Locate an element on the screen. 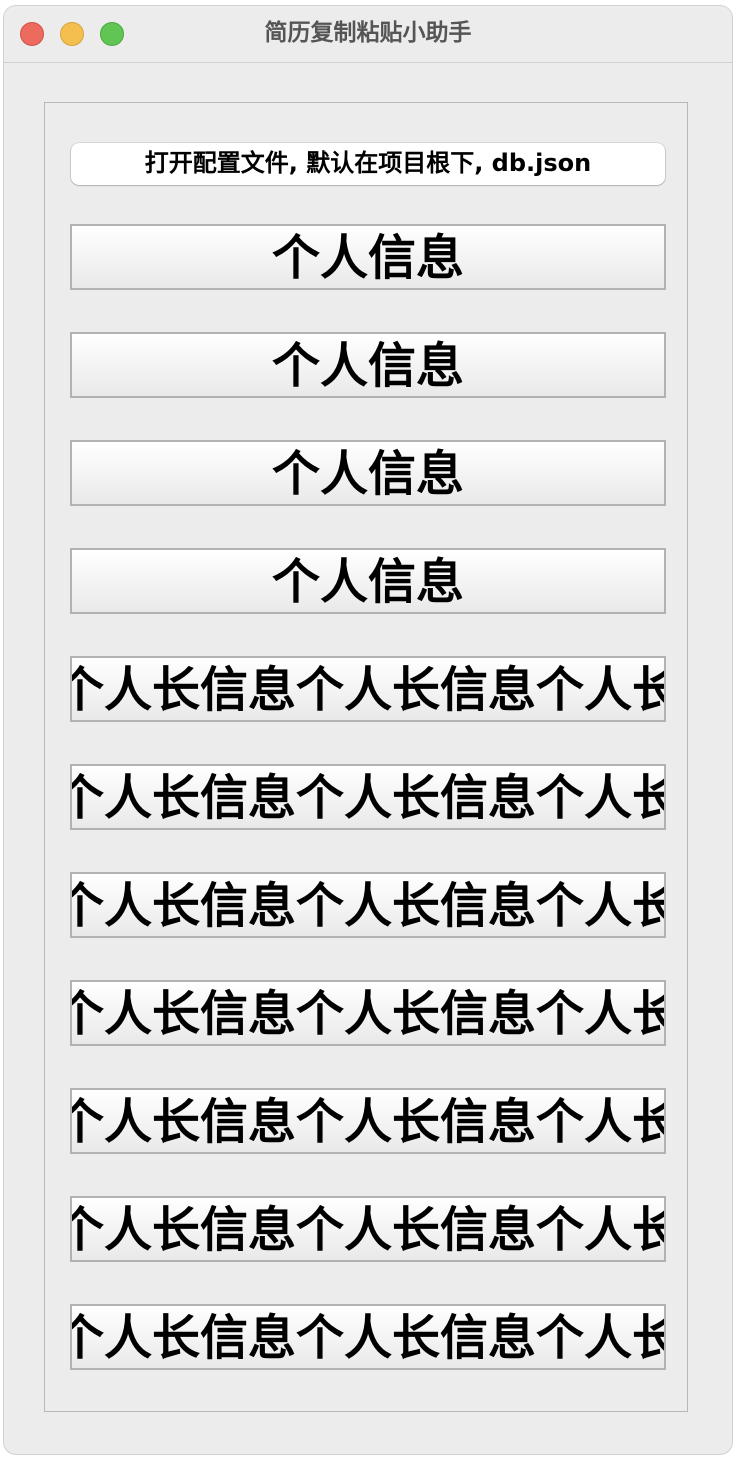  title-bar: 简历复制粘贴小助手 is located at coordinates (368, 34).